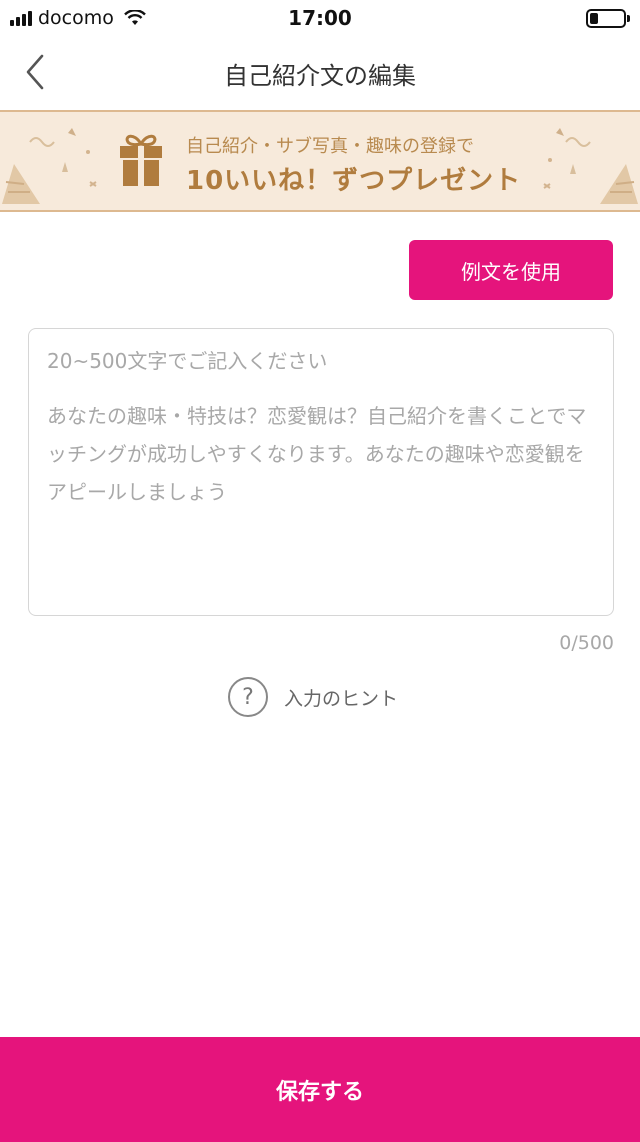 This screenshot has height=1142, width=640. What do you see at coordinates (511, 270) in the screenshot?
I see `use-example-button: 例文を使用` at bounding box center [511, 270].